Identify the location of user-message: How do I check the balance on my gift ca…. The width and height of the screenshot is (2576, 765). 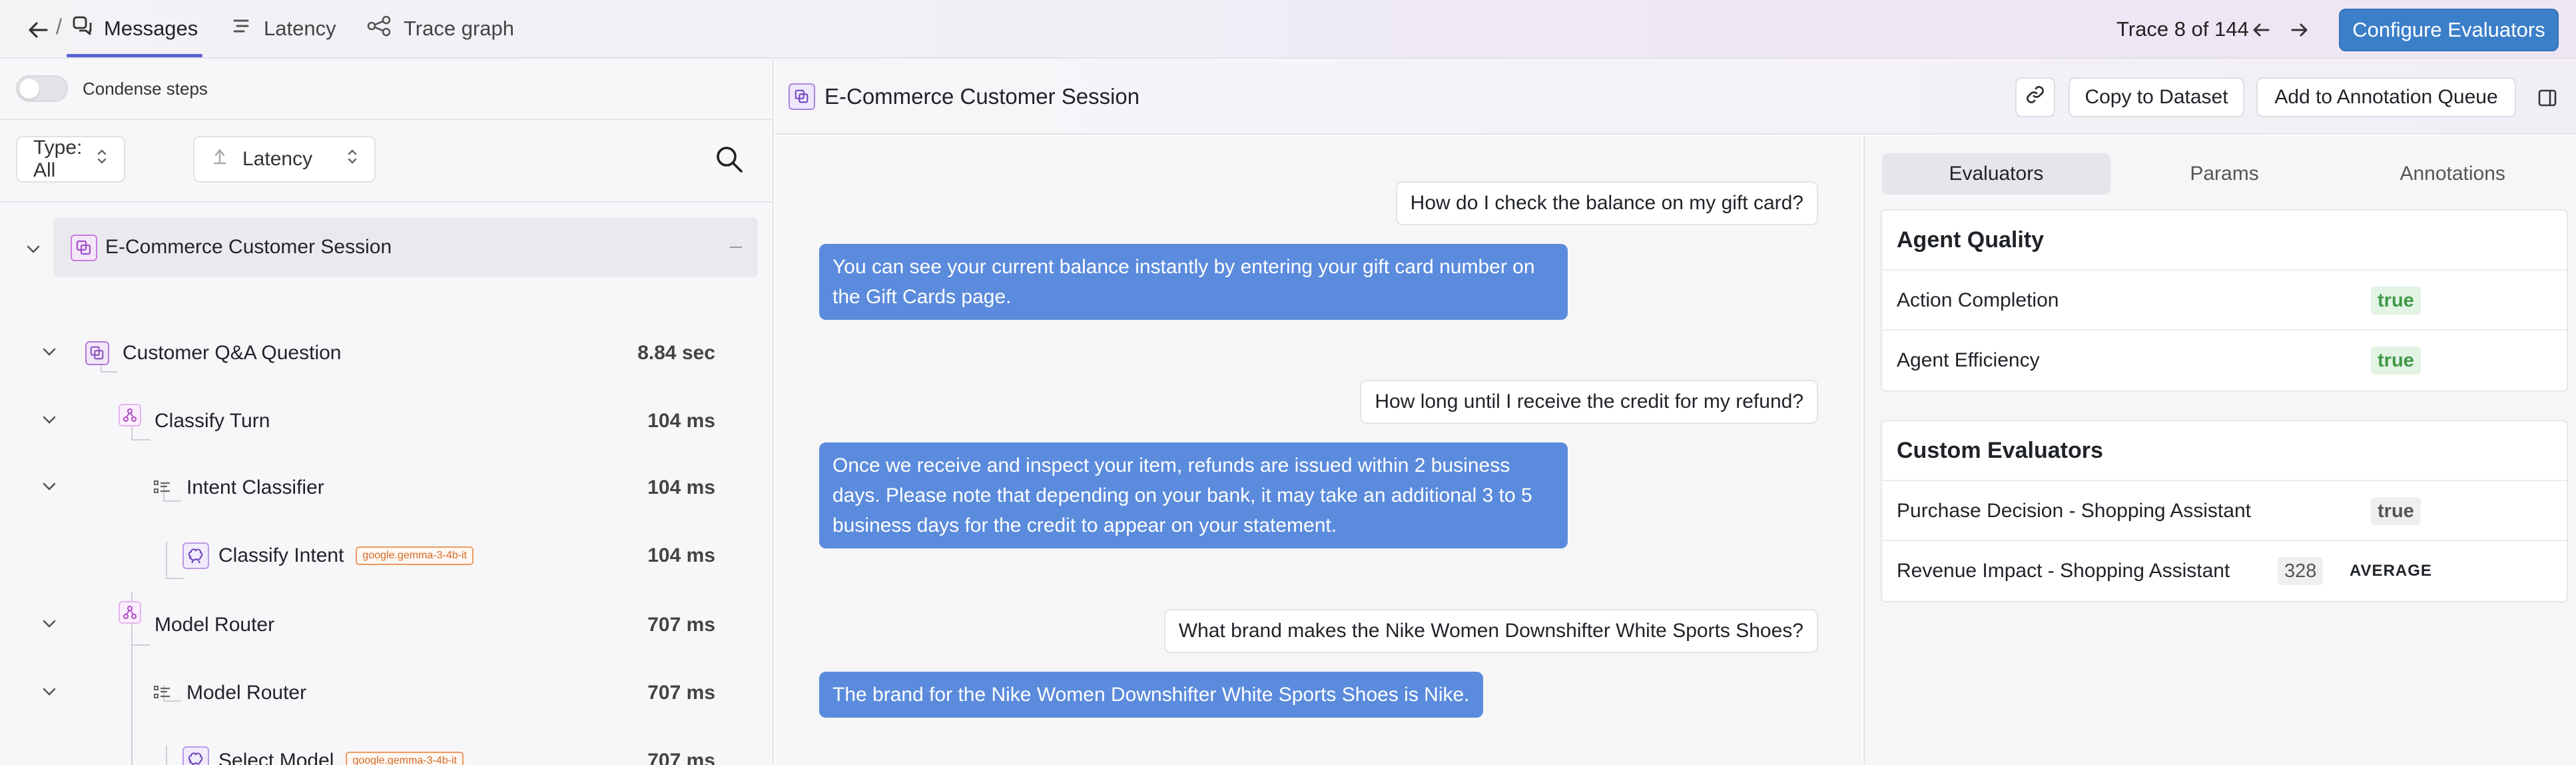
(1607, 203).